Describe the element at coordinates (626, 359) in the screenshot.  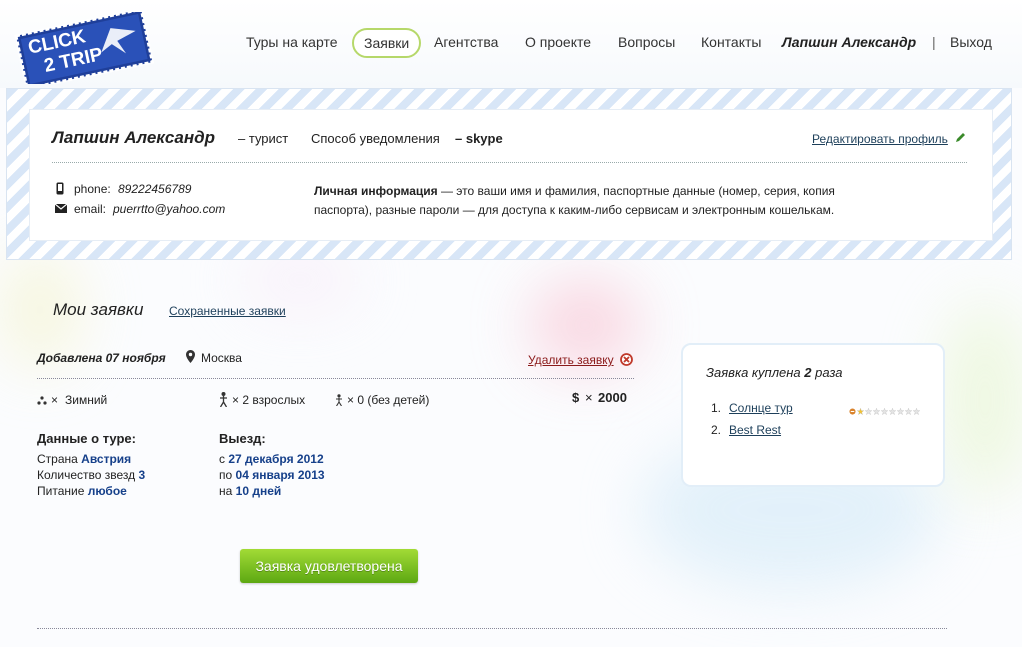
I see `delete-icon` at that location.